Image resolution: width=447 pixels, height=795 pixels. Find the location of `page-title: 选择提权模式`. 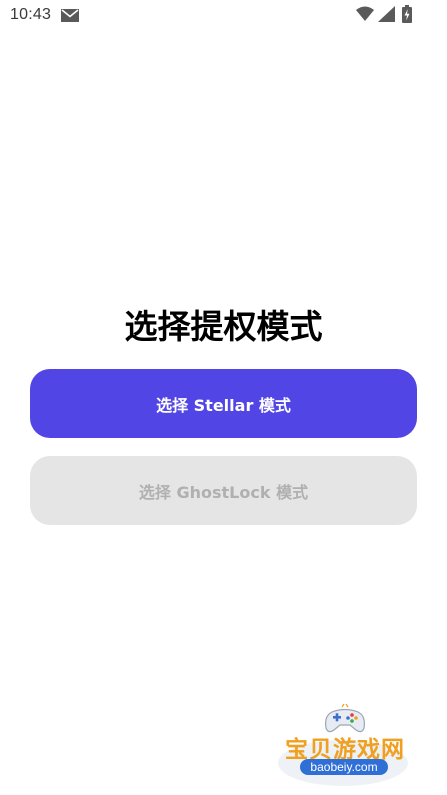

page-title: 选择提权模式 is located at coordinates (223, 326).